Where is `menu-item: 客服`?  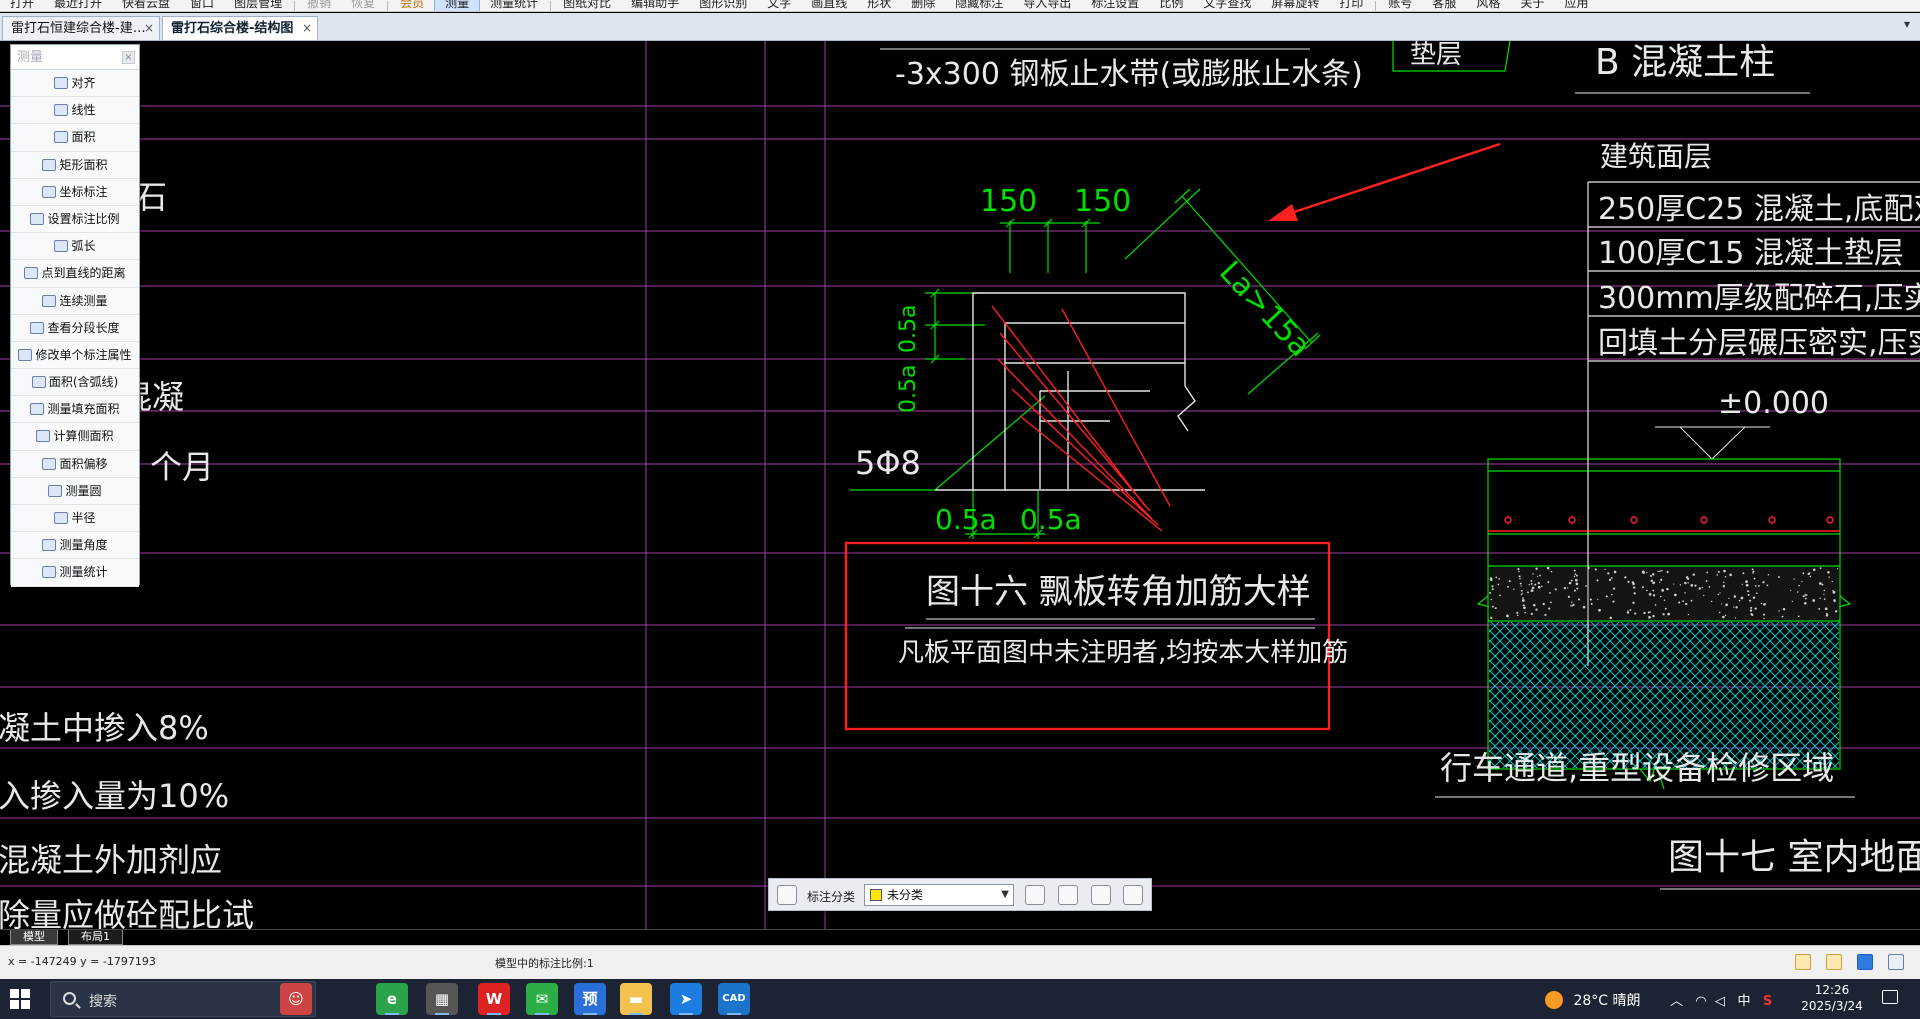 menu-item: 客服 is located at coordinates (1444, 5).